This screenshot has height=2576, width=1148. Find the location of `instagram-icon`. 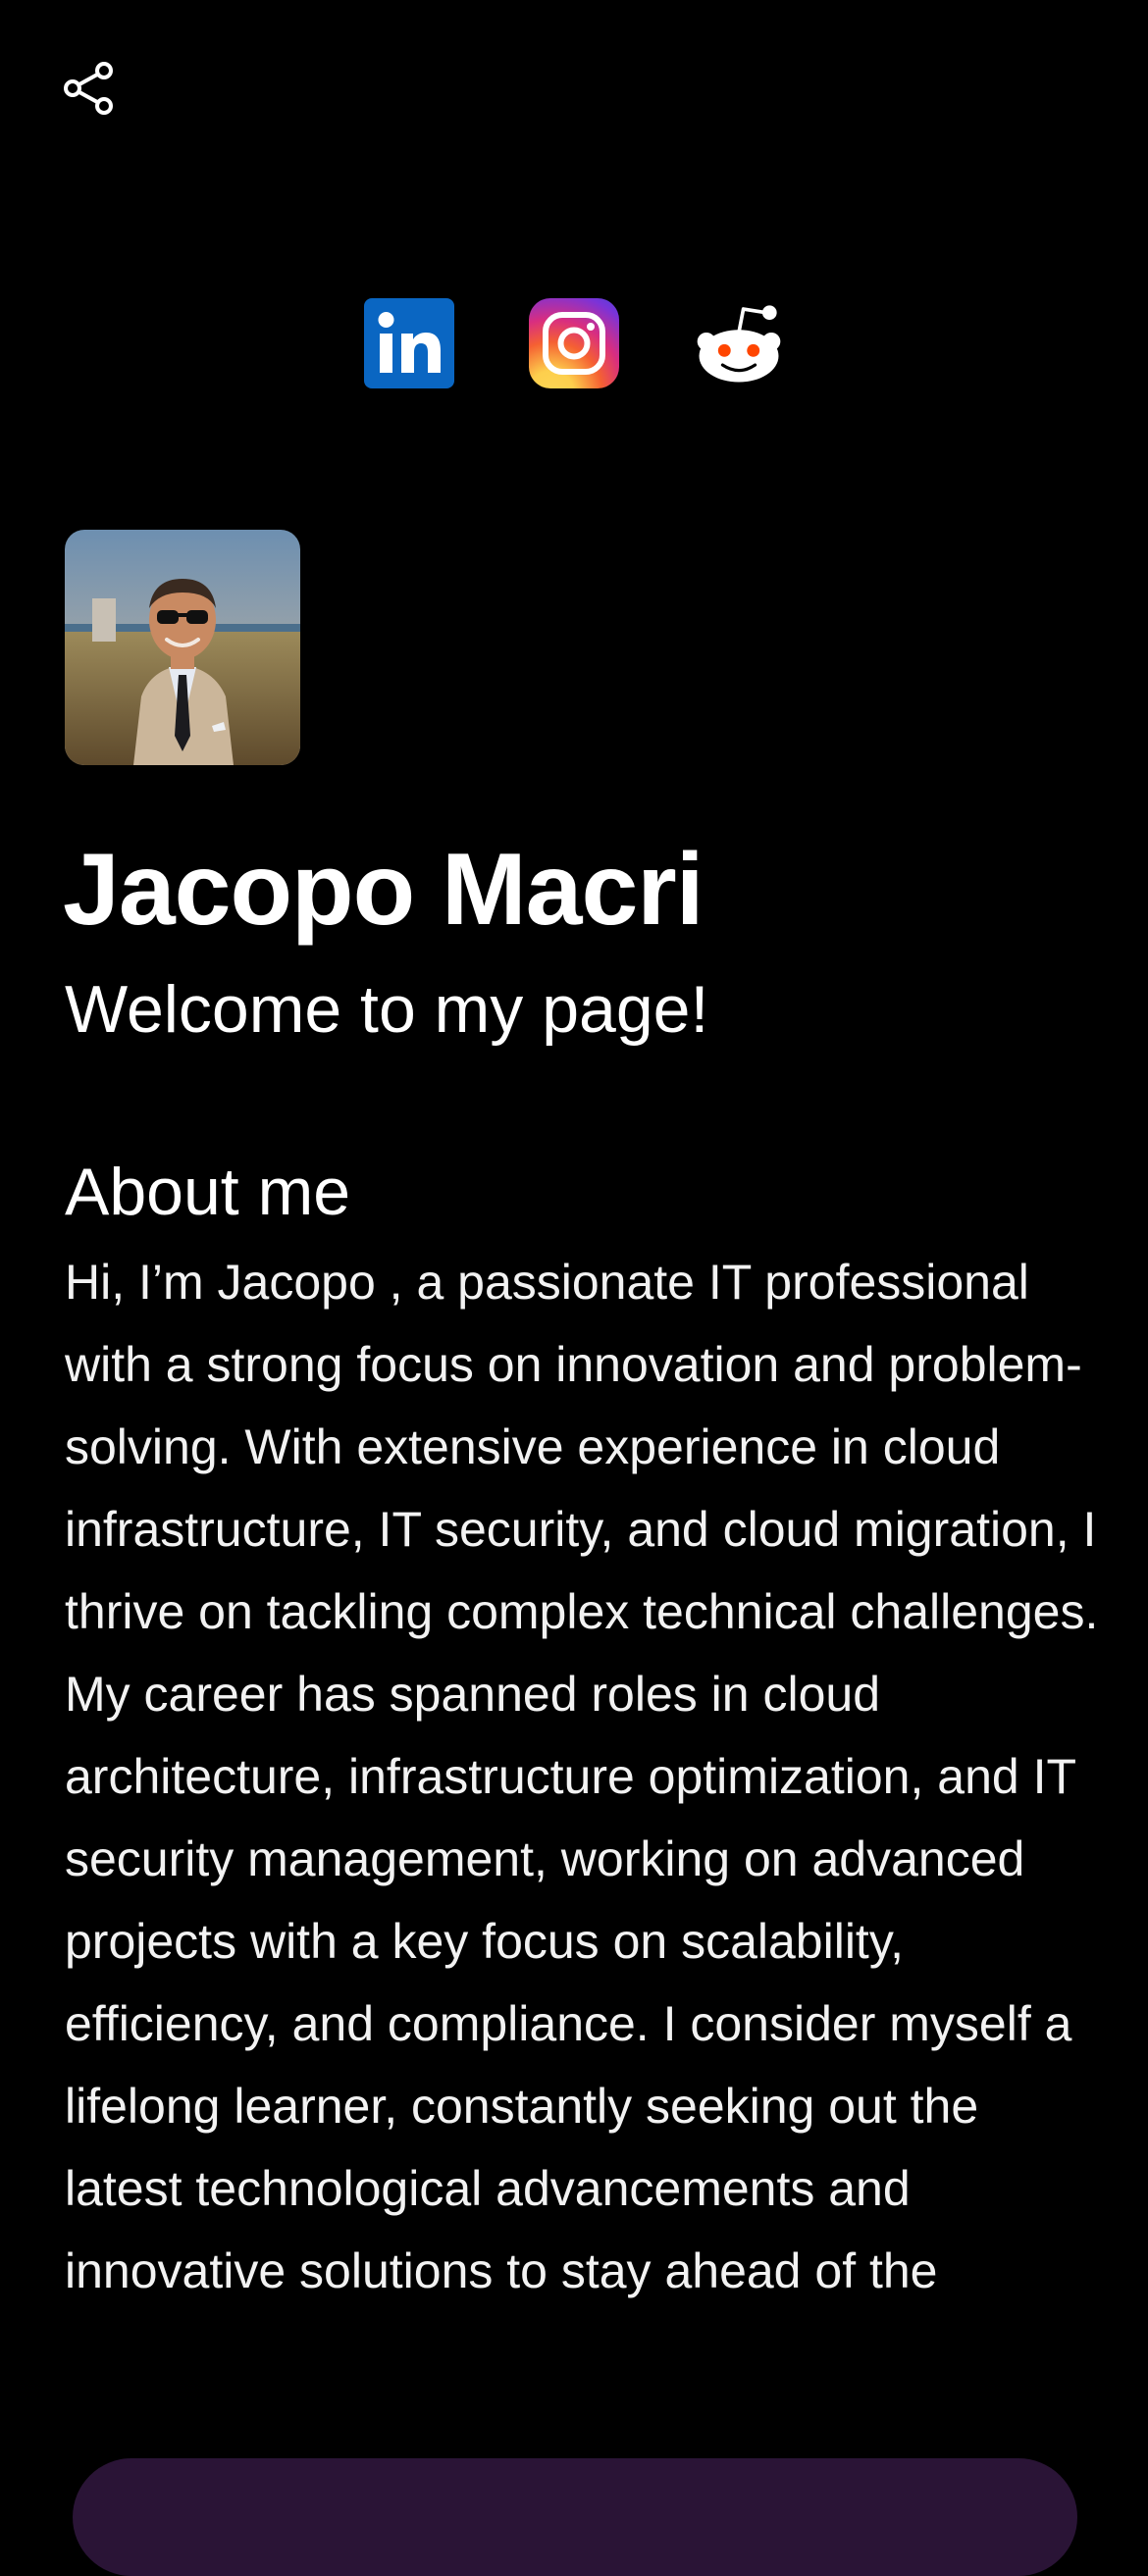

instagram-icon is located at coordinates (574, 343).